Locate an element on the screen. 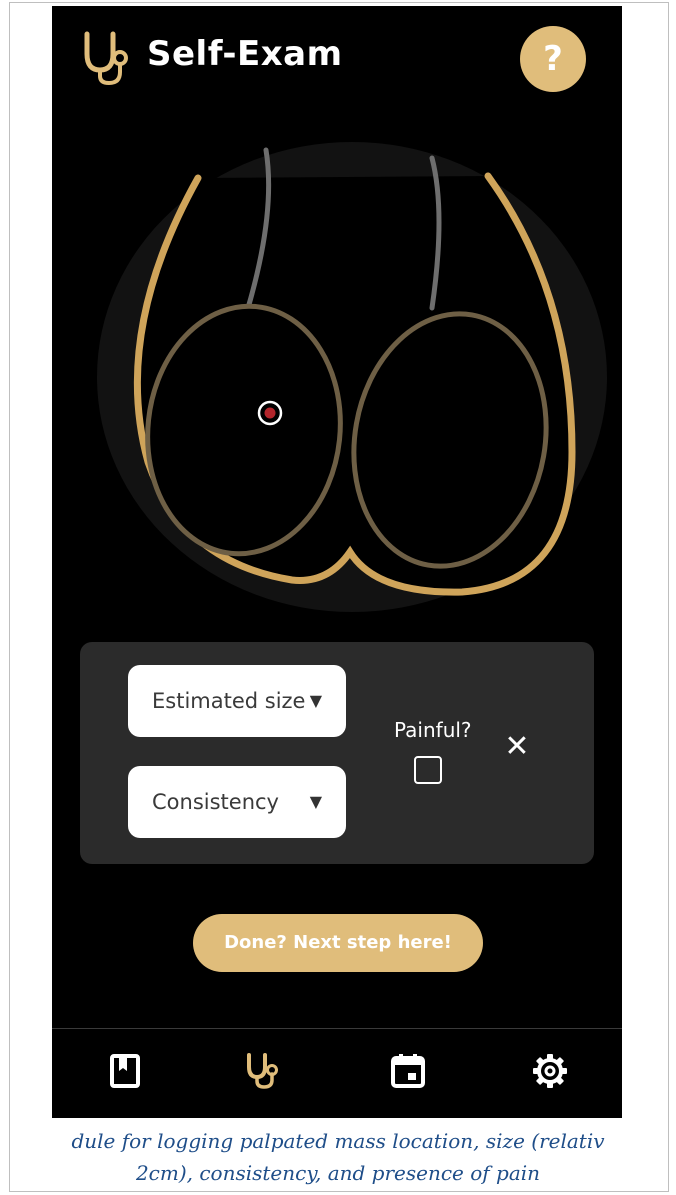 This screenshot has width=676, height=1195. consistency-value: Consistency is located at coordinates (215, 802).